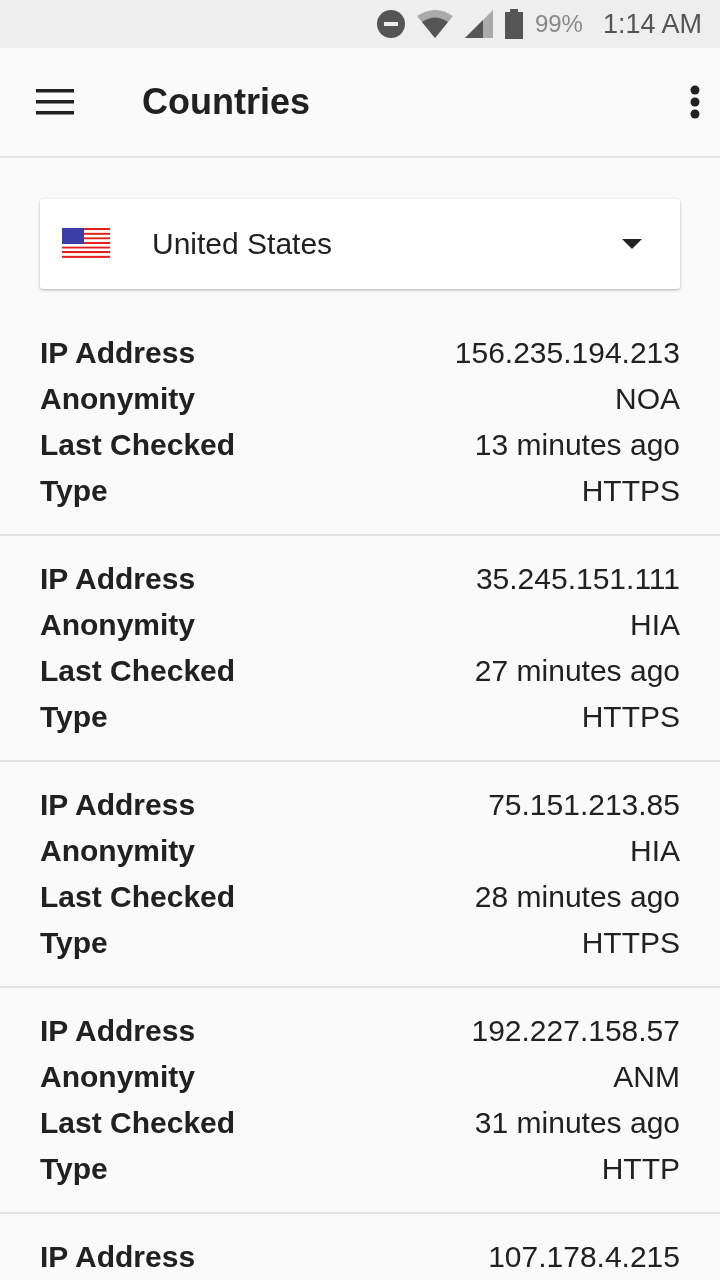 The image size is (720, 1280). I want to click on battery-icon, so click(513, 24).